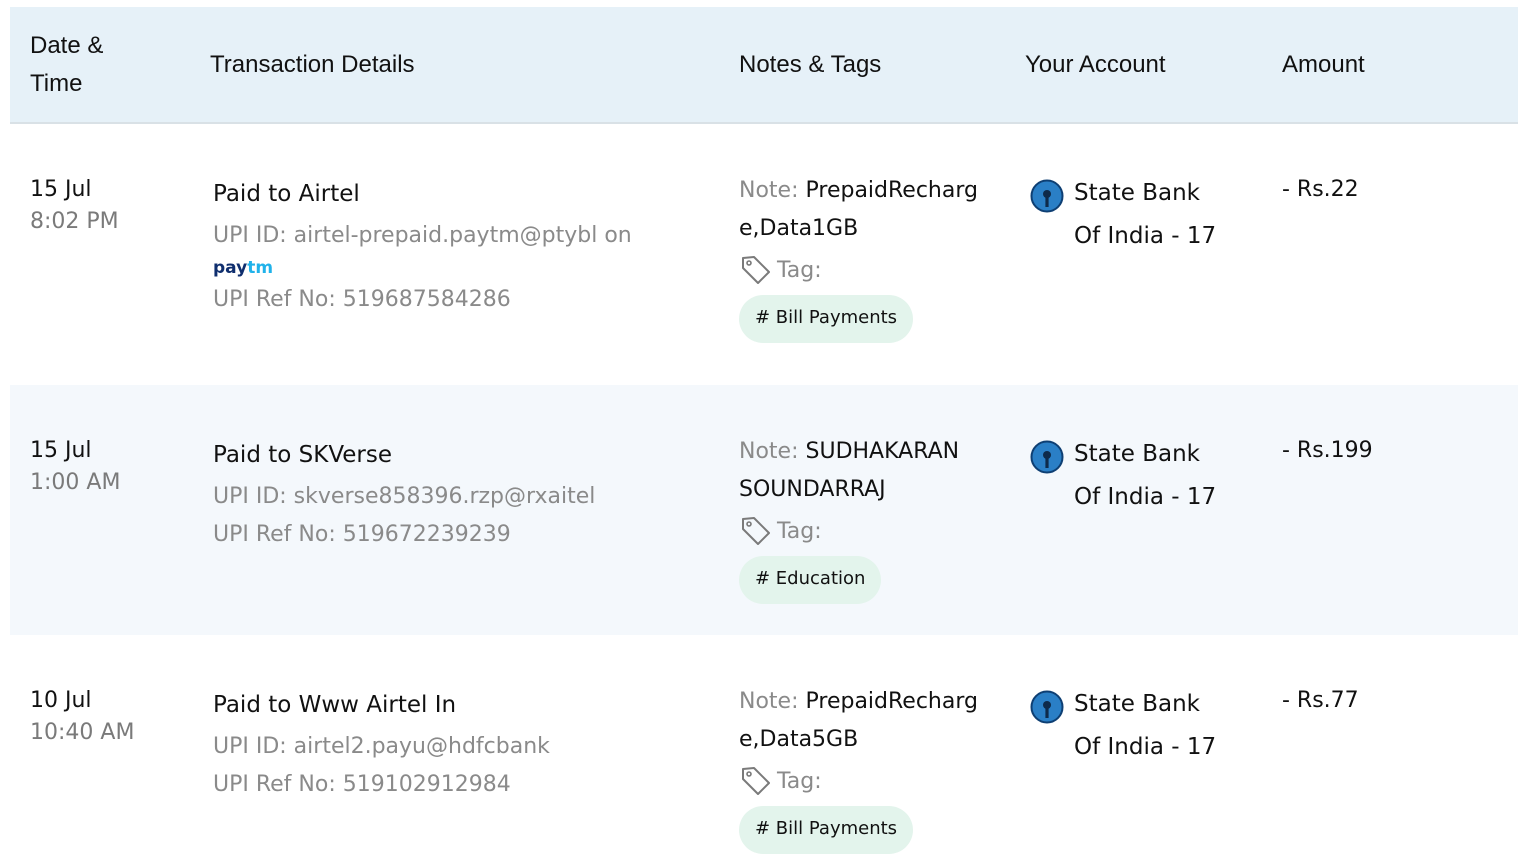  Describe the element at coordinates (67, 64) in the screenshot. I see `header-date-time: Date & Time` at that location.